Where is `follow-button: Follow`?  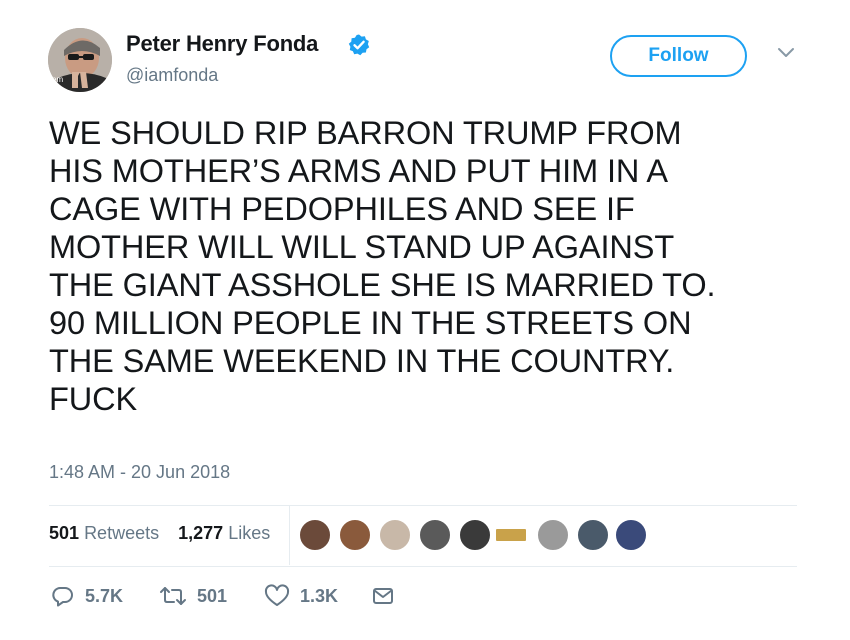 follow-button: Follow is located at coordinates (678, 56).